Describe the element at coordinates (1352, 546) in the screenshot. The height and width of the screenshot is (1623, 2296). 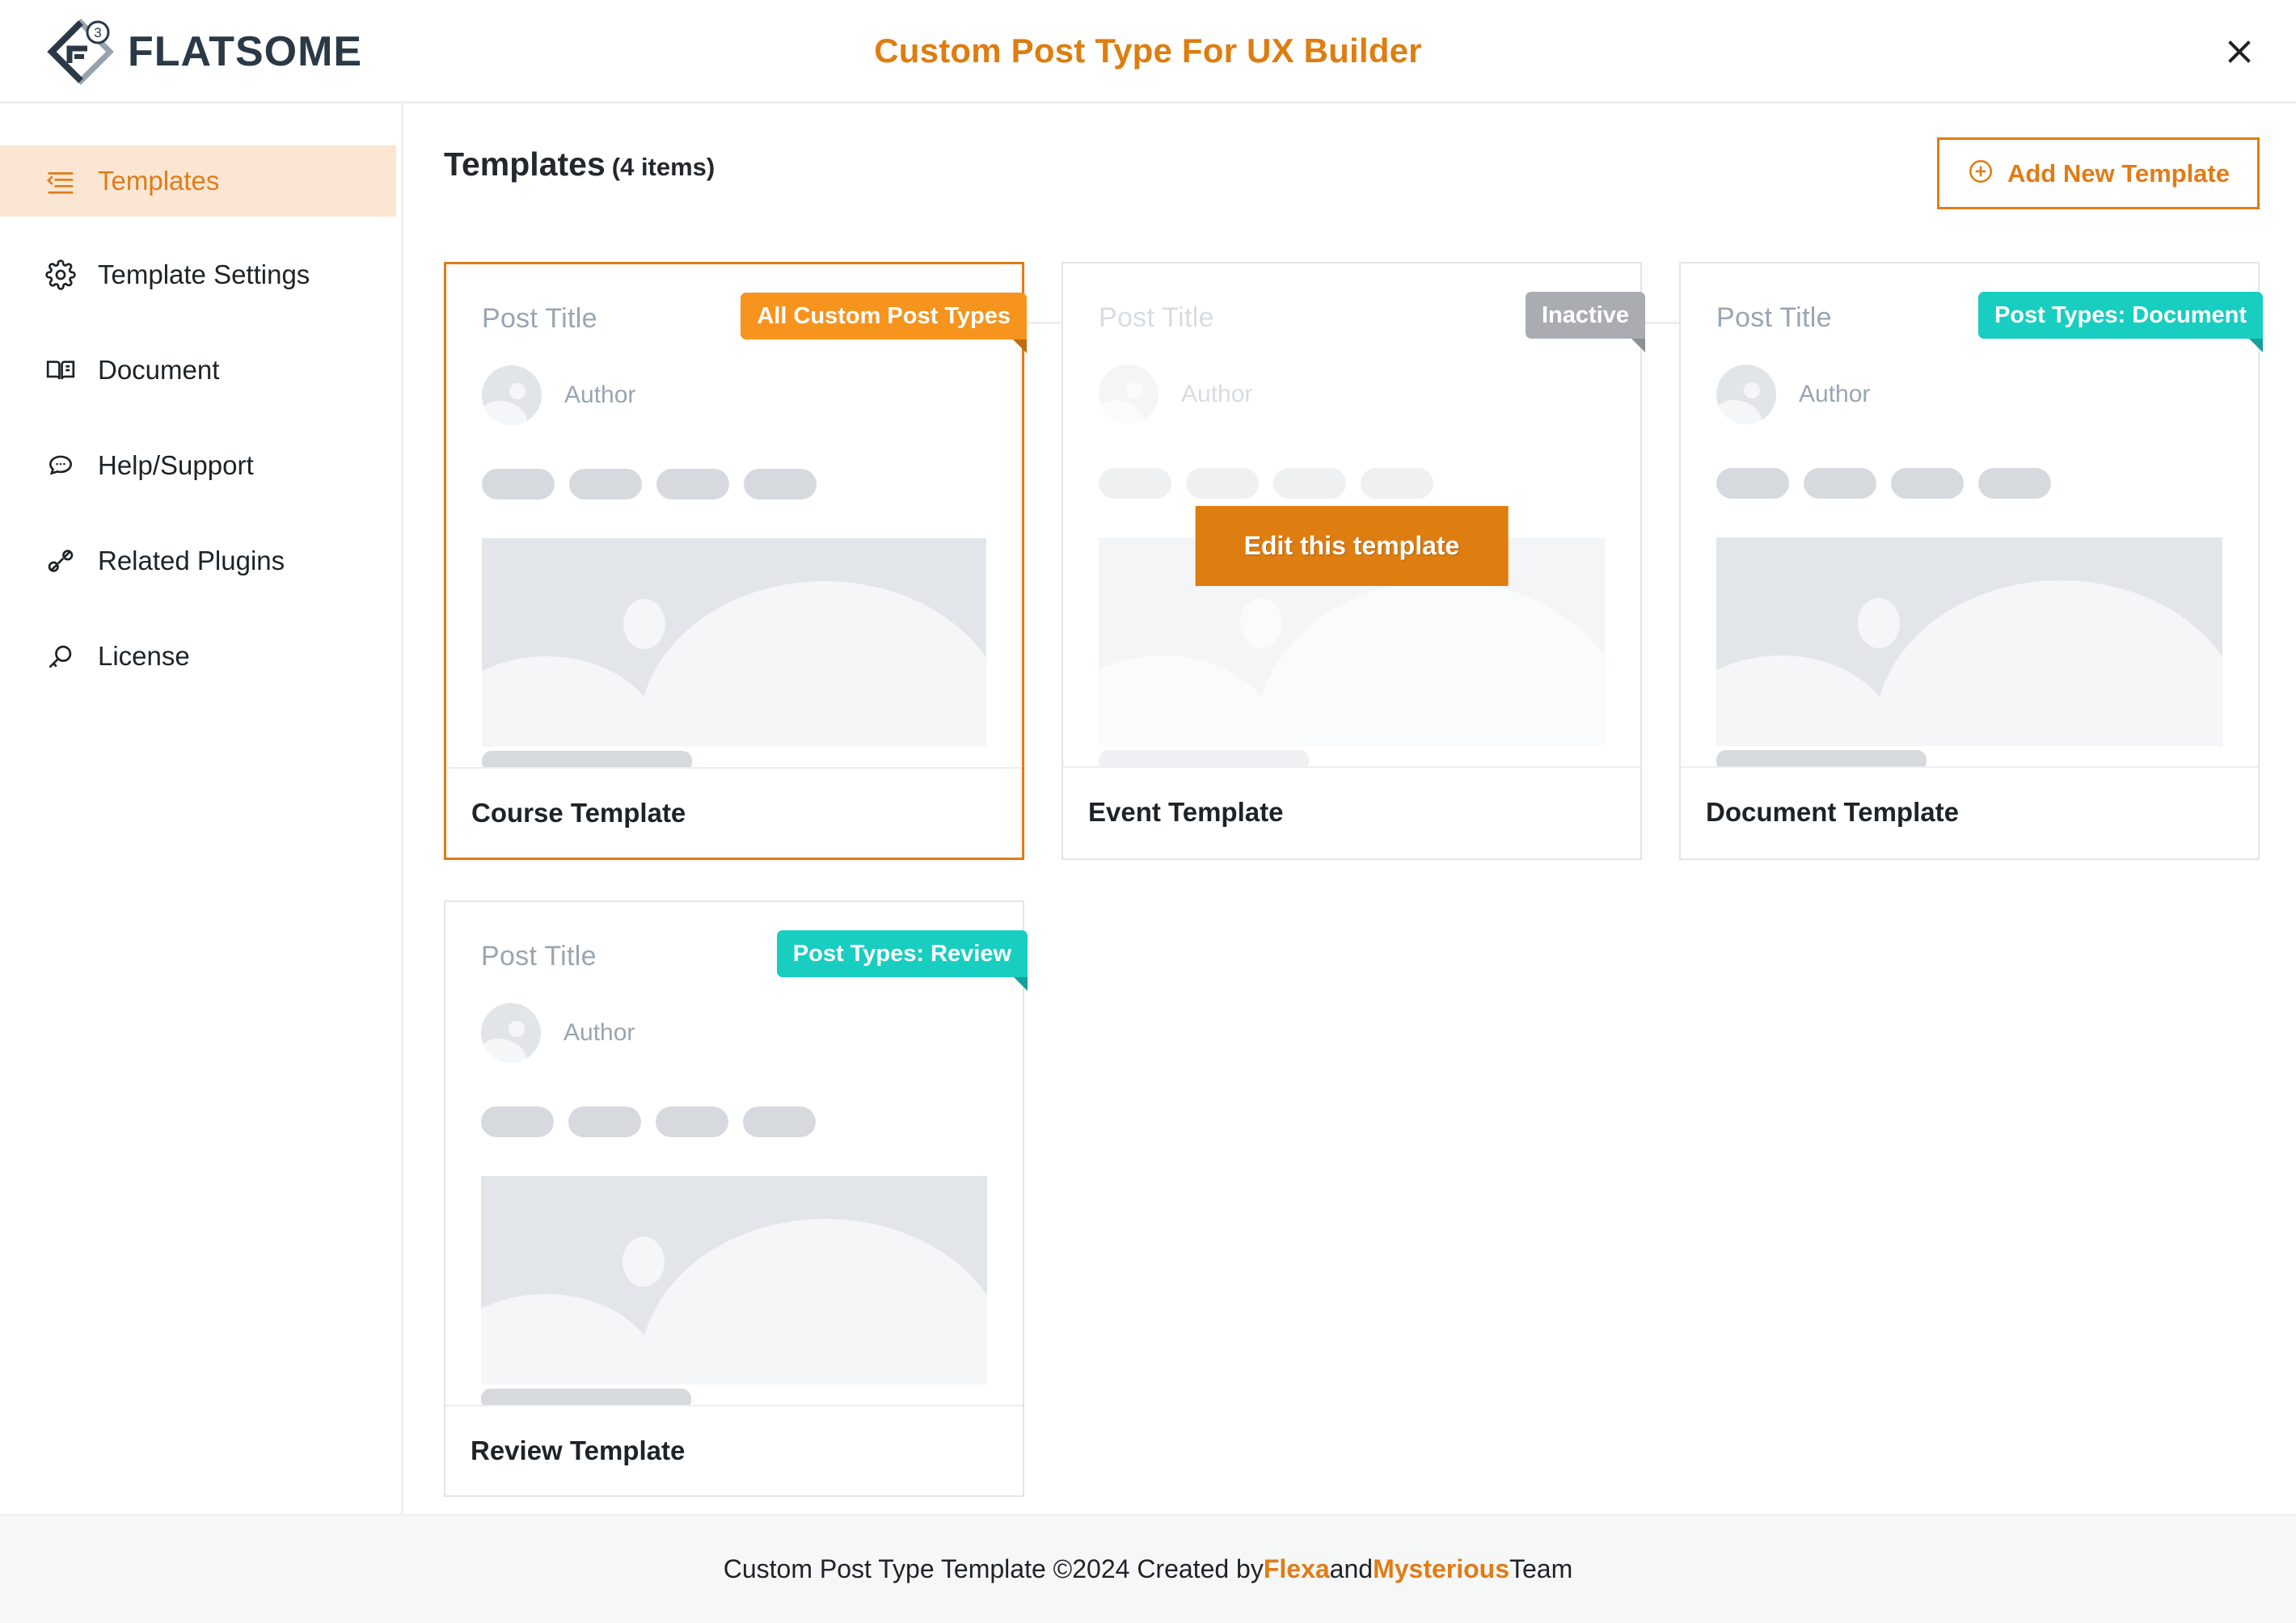
I see `edit-this-template-button: Edit this template` at that location.